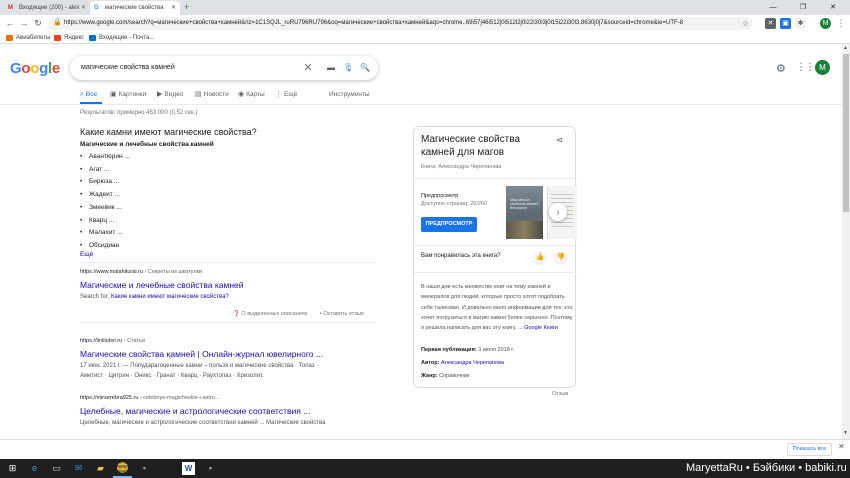 This screenshot has width=850, height=478. What do you see at coordinates (440, 196) in the screenshot?
I see `preview-label: Предпросмотр` at bounding box center [440, 196].